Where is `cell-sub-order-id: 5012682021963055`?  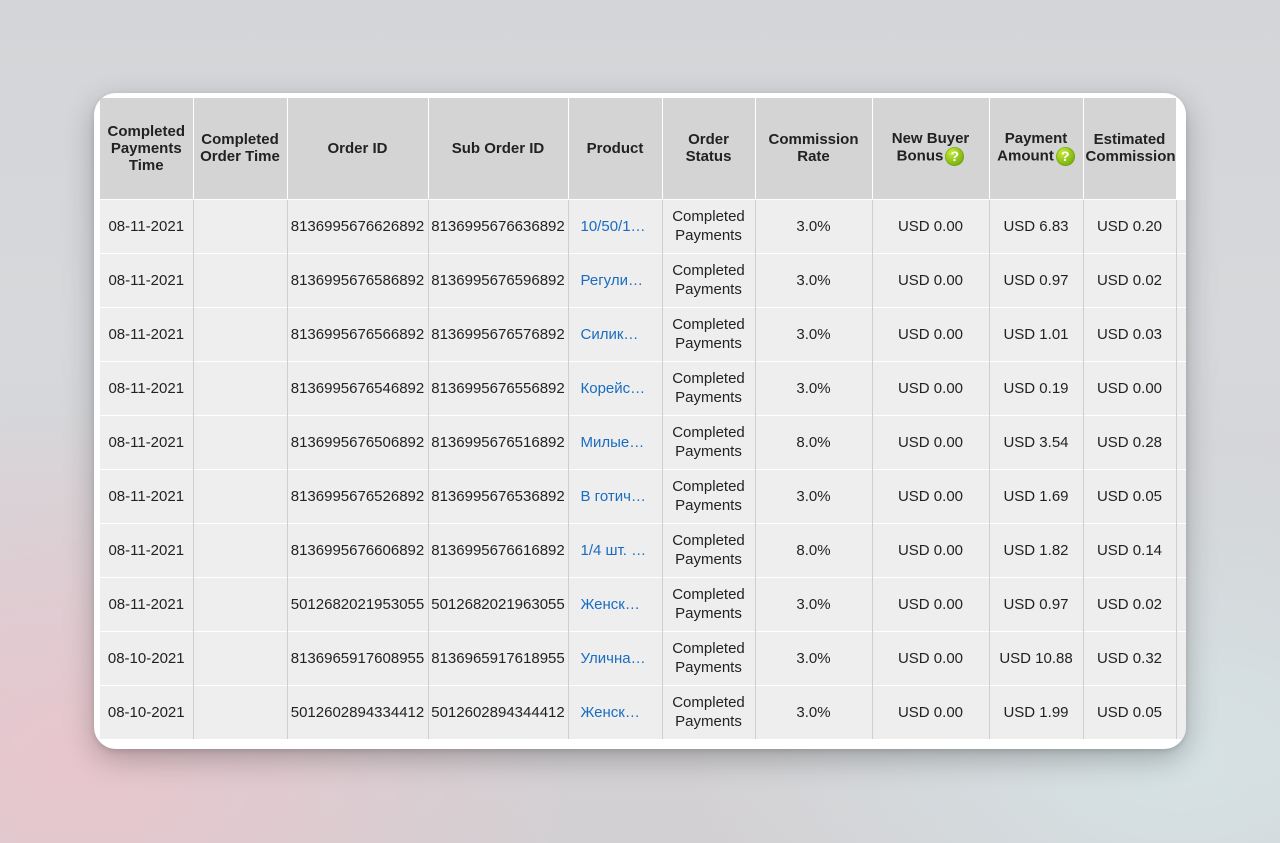
cell-sub-order-id: 5012682021963055 is located at coordinates (498, 603).